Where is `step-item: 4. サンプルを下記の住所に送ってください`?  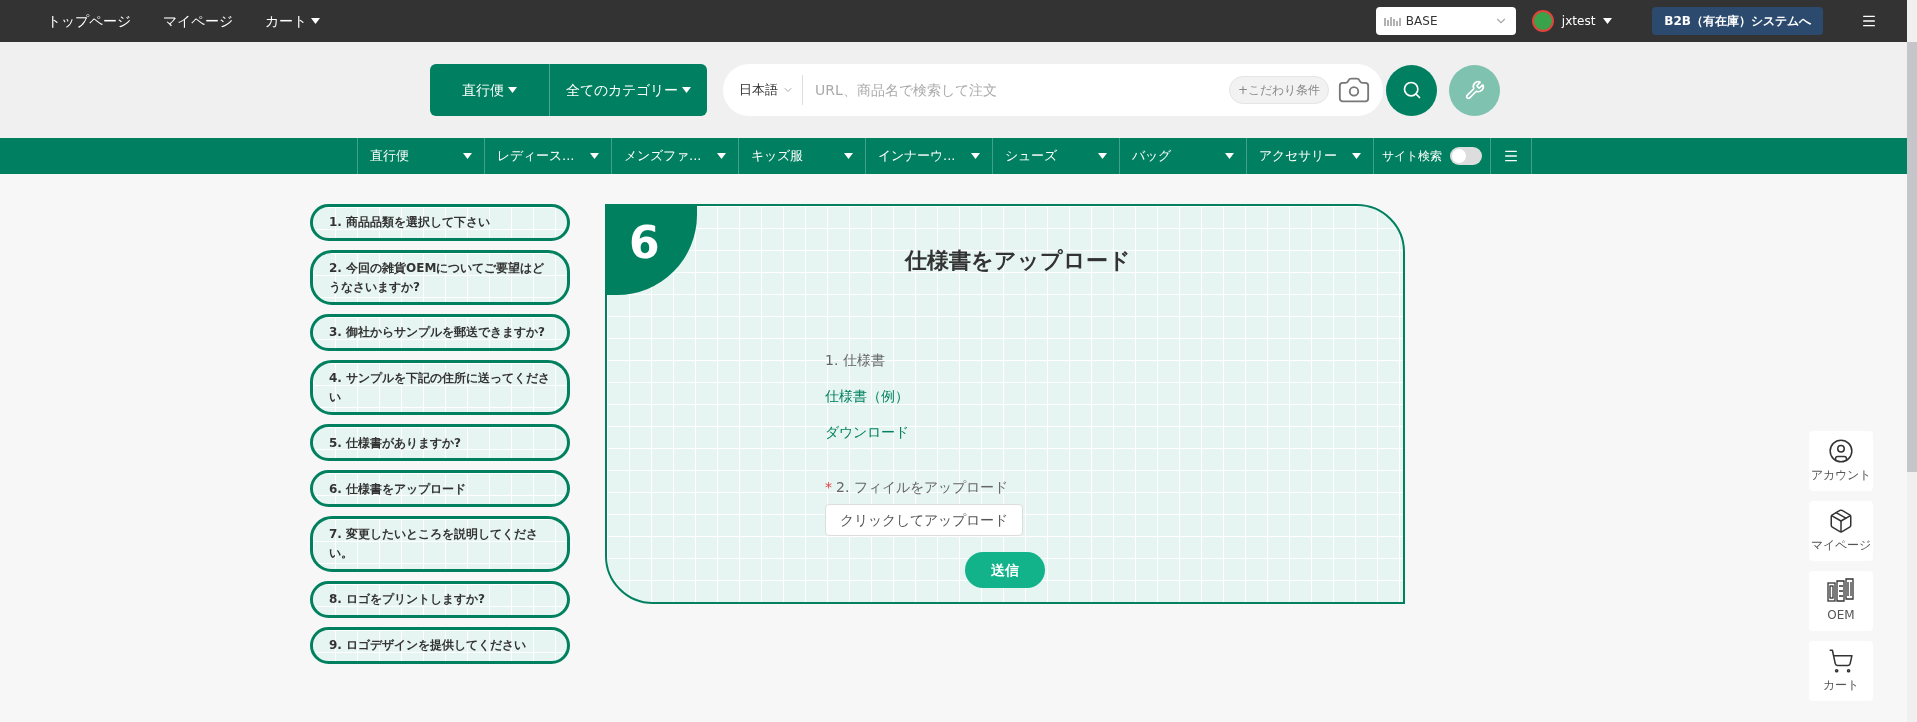 step-item: 4. サンプルを下記の住所に送ってください is located at coordinates (440, 388).